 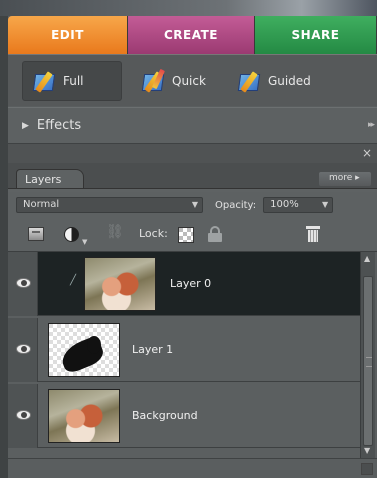 I want to click on left-edge, so click(x=4, y=247).